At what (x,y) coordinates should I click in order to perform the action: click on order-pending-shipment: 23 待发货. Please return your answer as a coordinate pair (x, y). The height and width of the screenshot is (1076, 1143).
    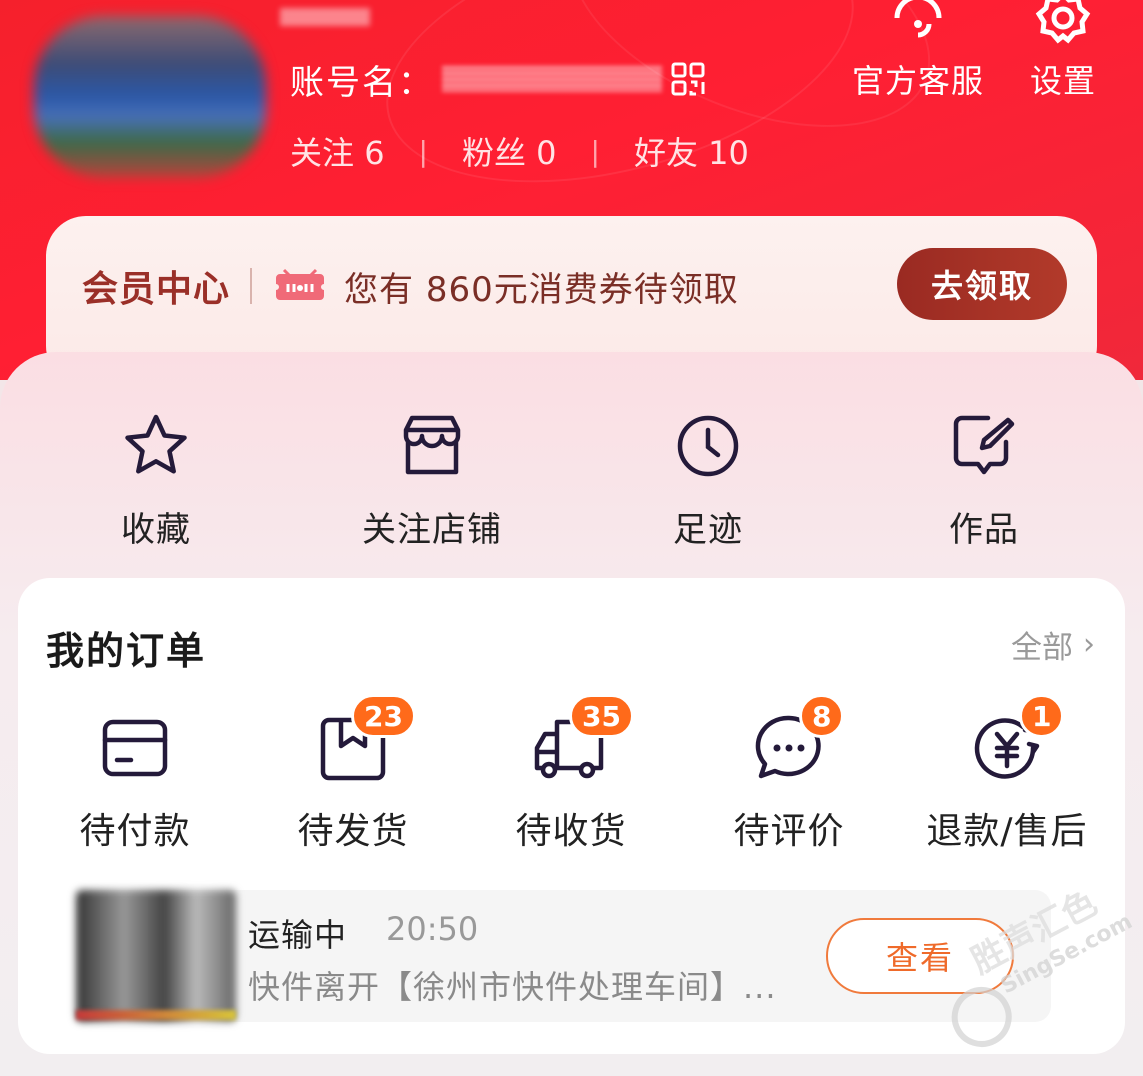
    Looking at the image, I should click on (353, 774).